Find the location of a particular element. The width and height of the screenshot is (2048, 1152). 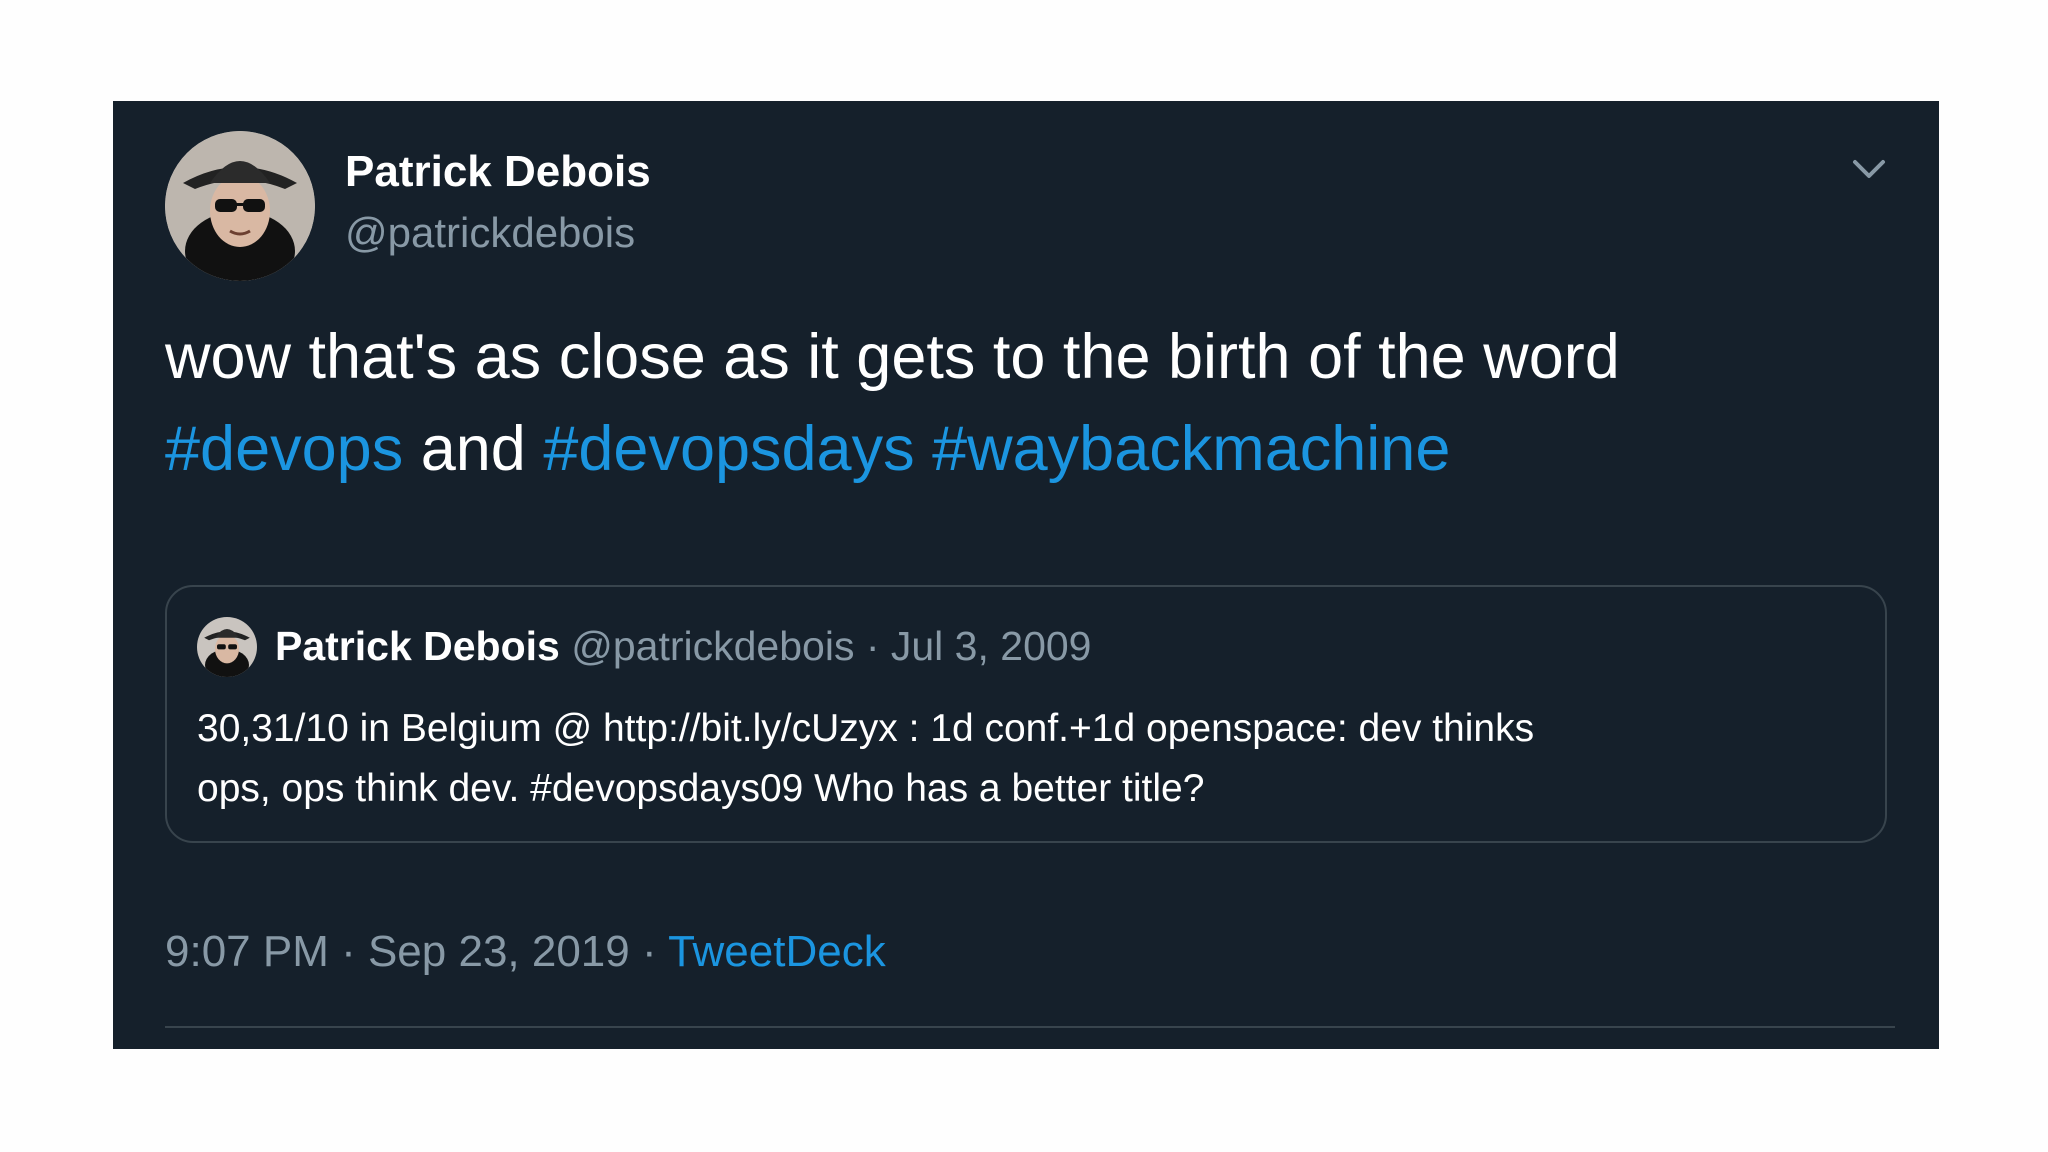

tweet-timestamp: 9:07 PM · Sep 23, 2019 · TweetDeck is located at coordinates (525, 952).